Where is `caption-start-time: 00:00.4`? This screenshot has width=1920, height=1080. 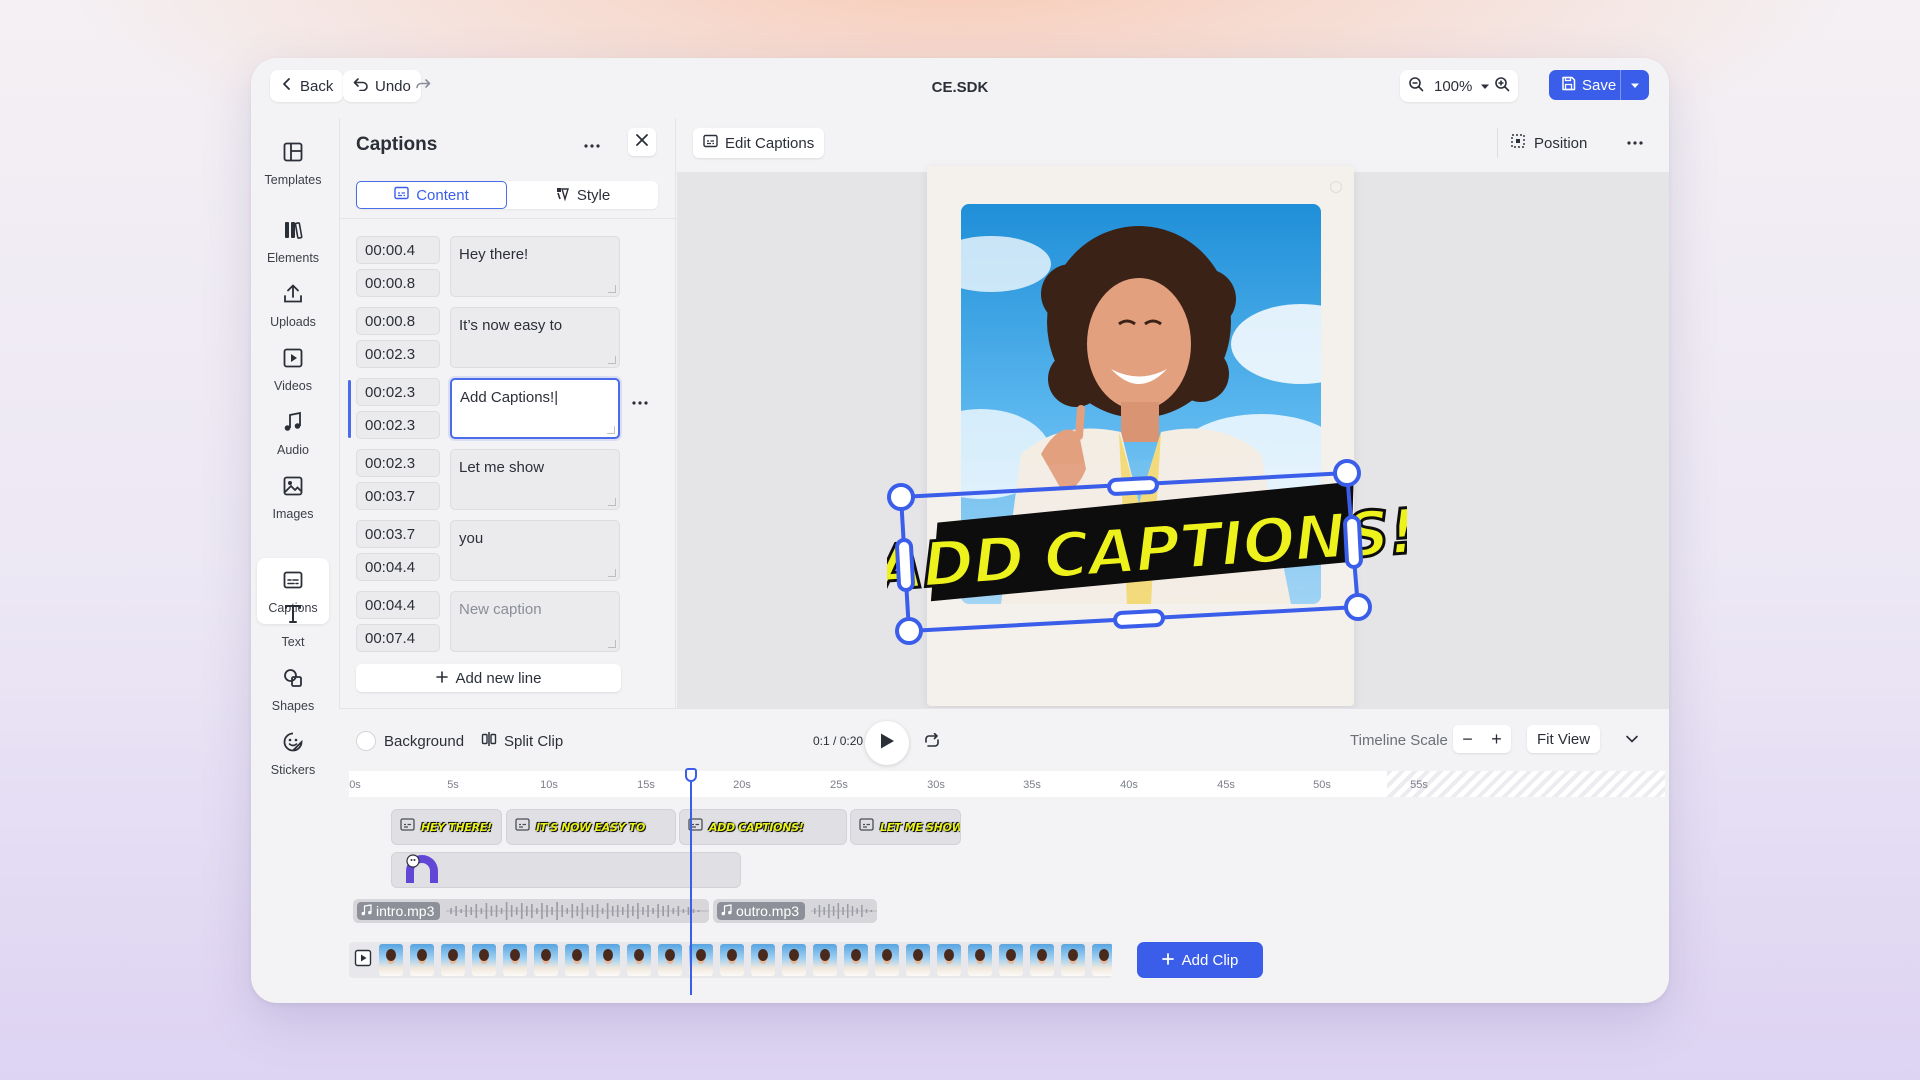 caption-start-time: 00:00.4 is located at coordinates (398, 250).